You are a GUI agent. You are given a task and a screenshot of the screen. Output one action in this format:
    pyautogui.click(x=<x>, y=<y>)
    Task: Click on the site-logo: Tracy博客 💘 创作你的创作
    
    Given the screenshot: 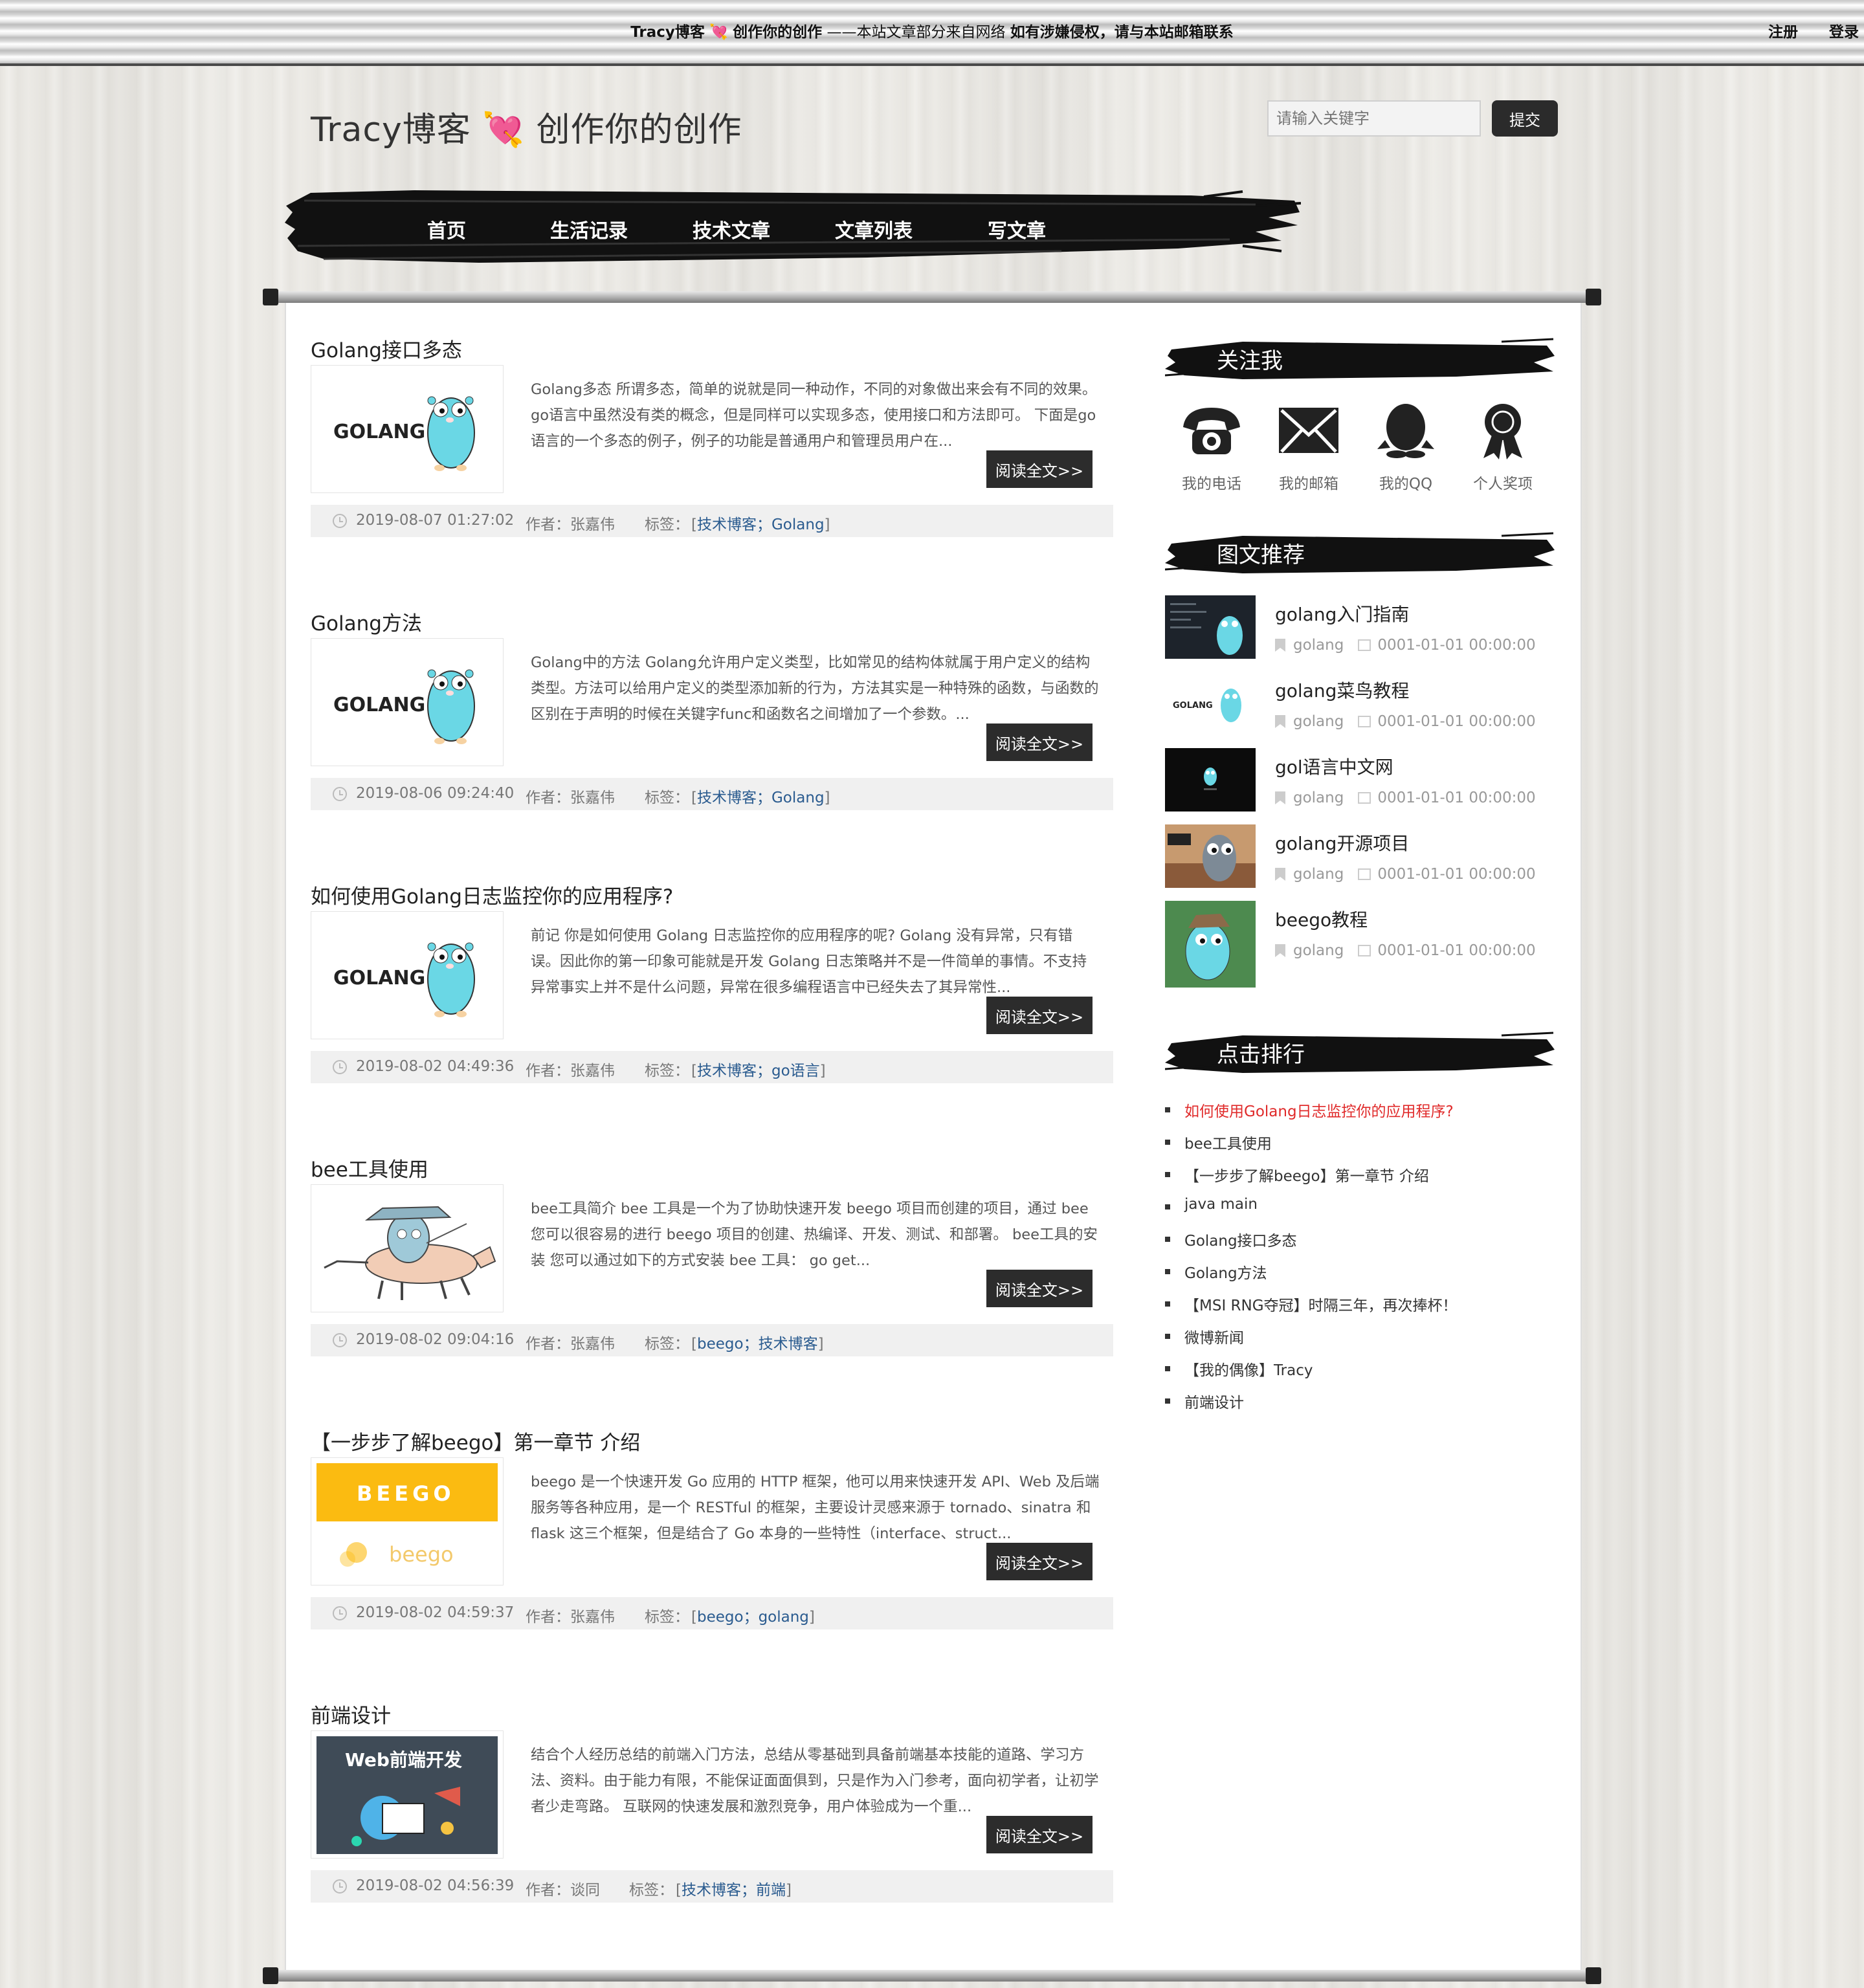 What is the action you would take?
    pyautogui.click(x=526, y=126)
    